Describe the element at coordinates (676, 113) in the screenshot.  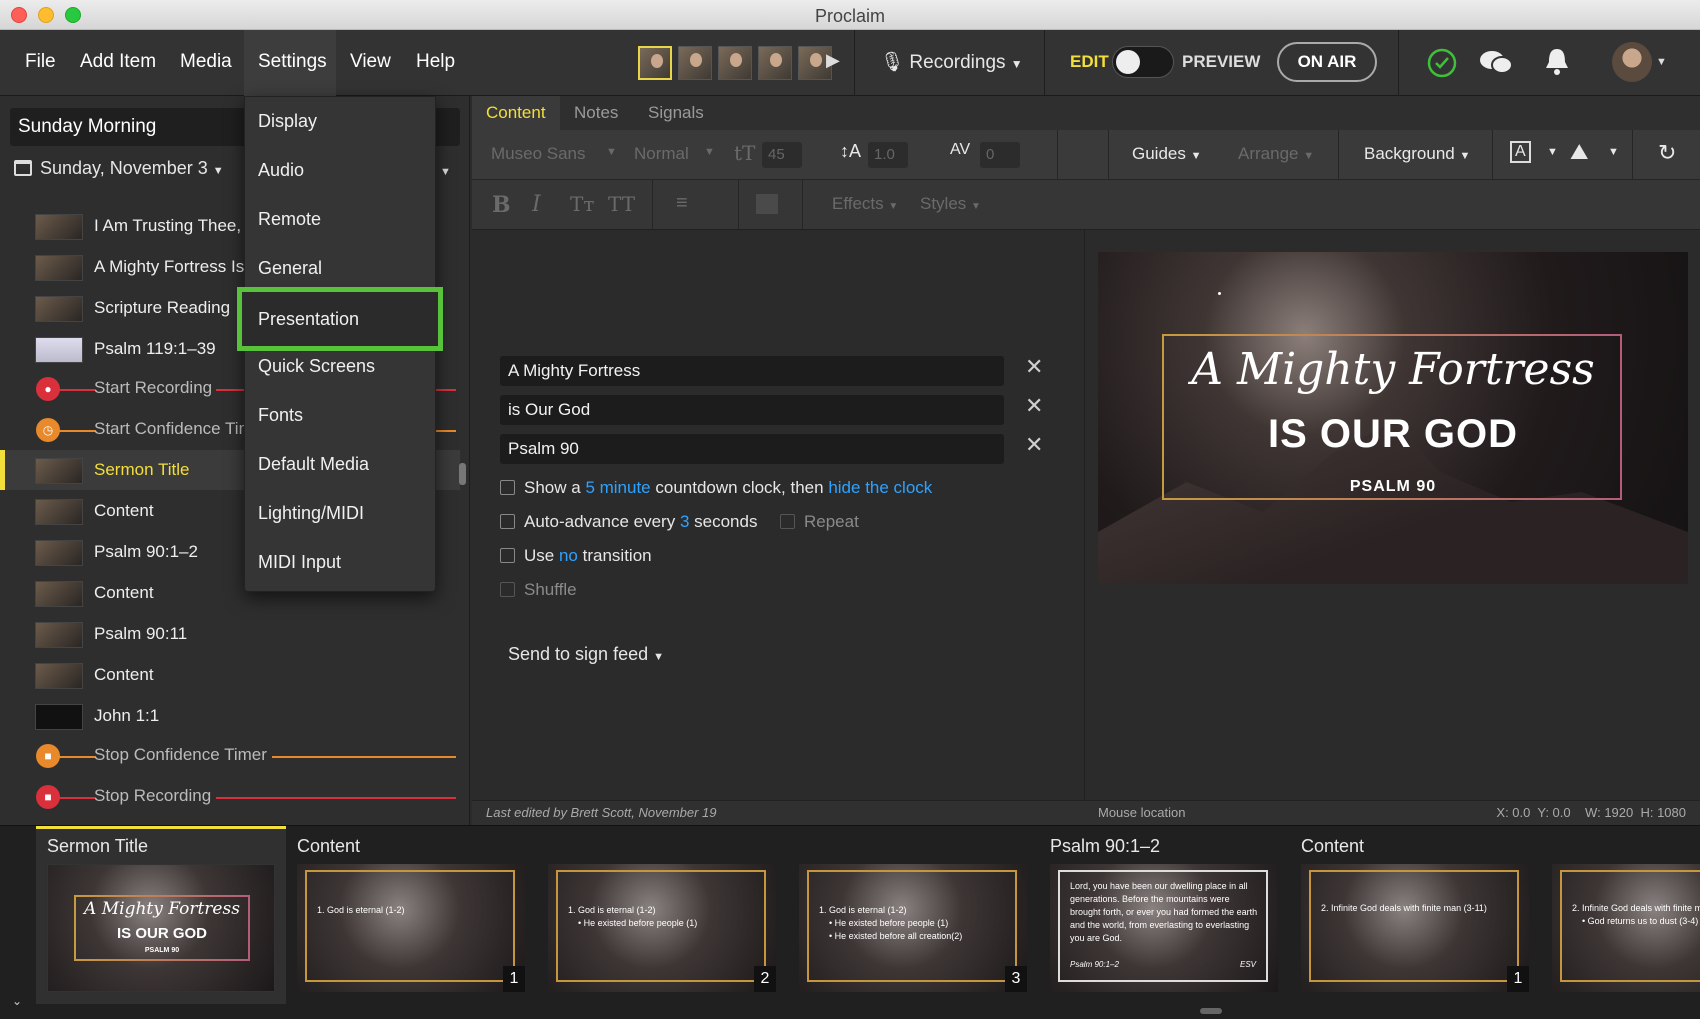
I see `tab-signals: Signals` at that location.